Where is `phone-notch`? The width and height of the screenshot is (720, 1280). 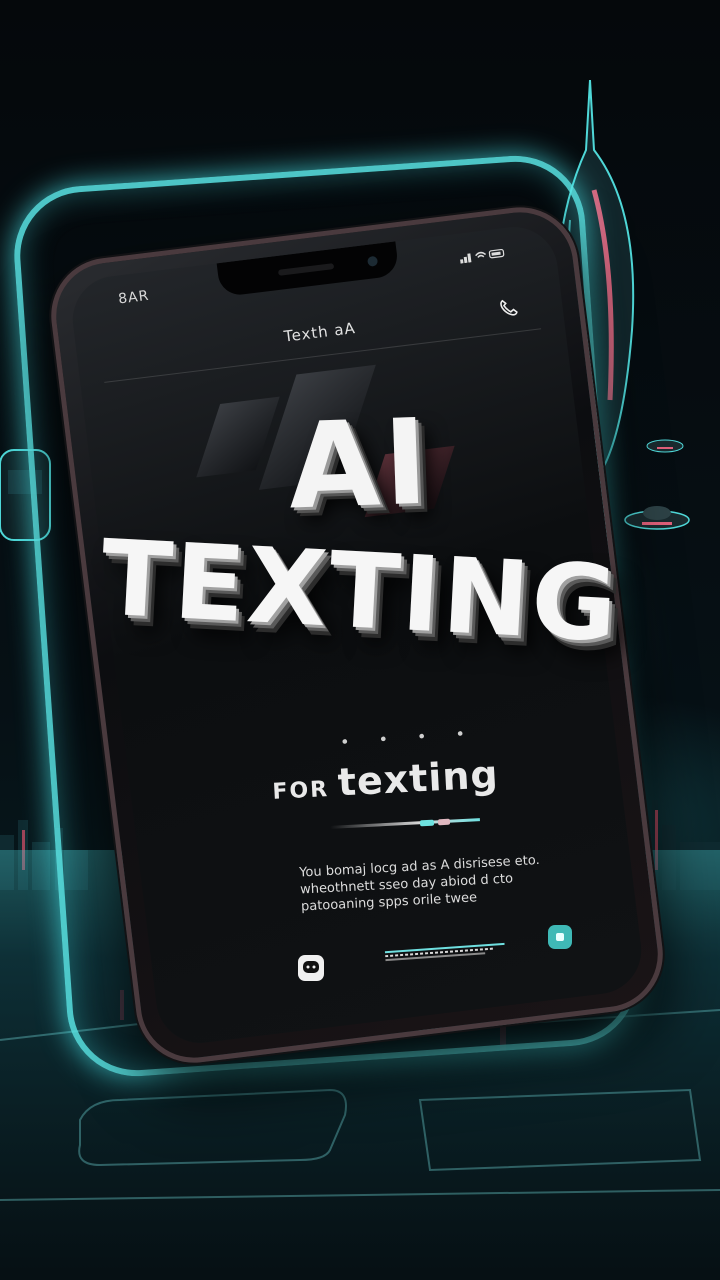
phone-notch is located at coordinates (308, 269).